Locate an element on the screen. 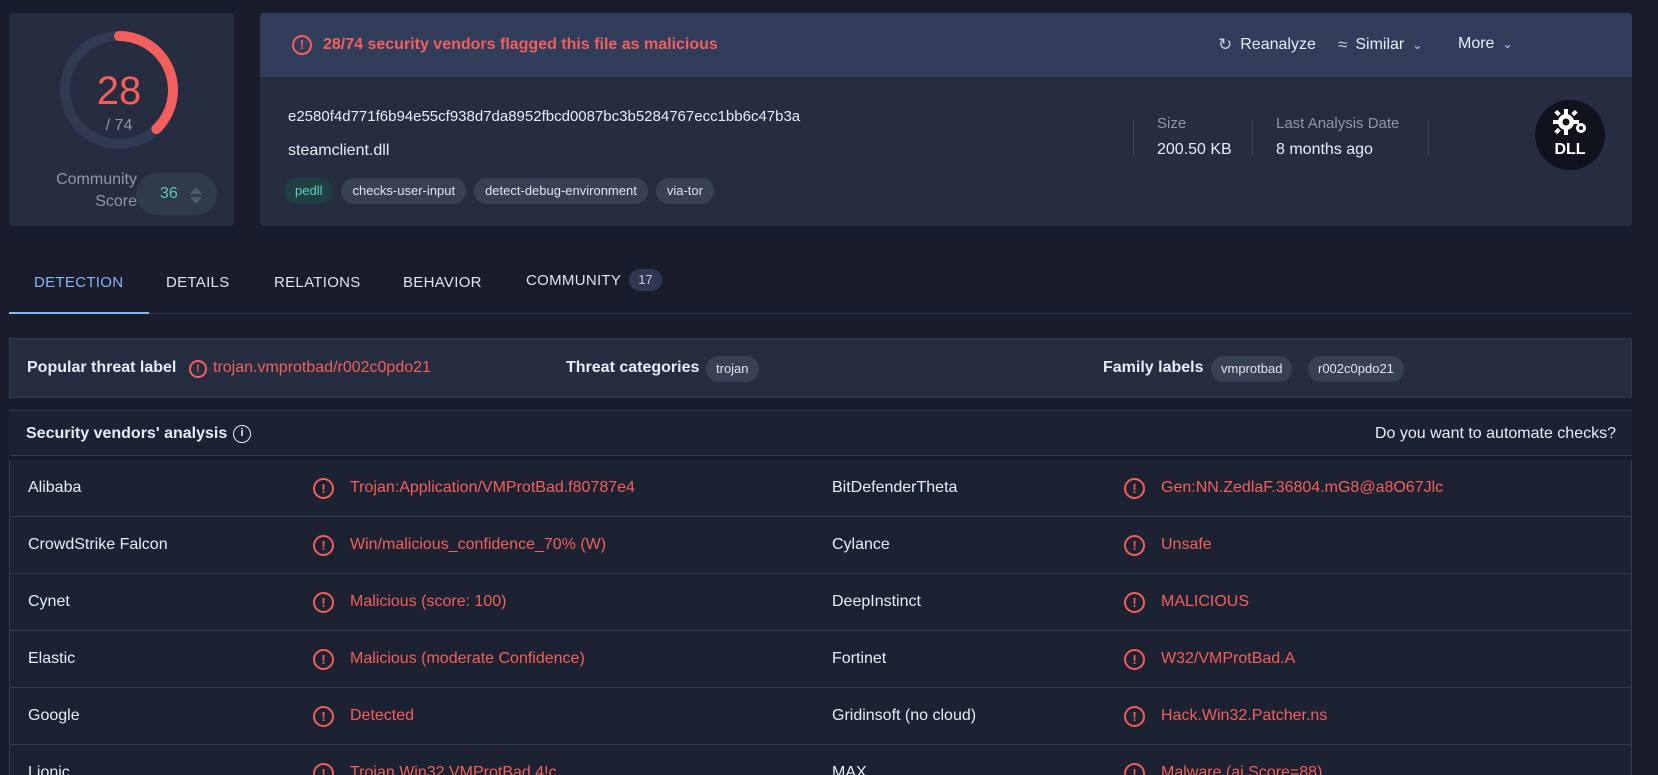 This screenshot has width=1658, height=775. tab-relations: RELATIONS is located at coordinates (317, 282).